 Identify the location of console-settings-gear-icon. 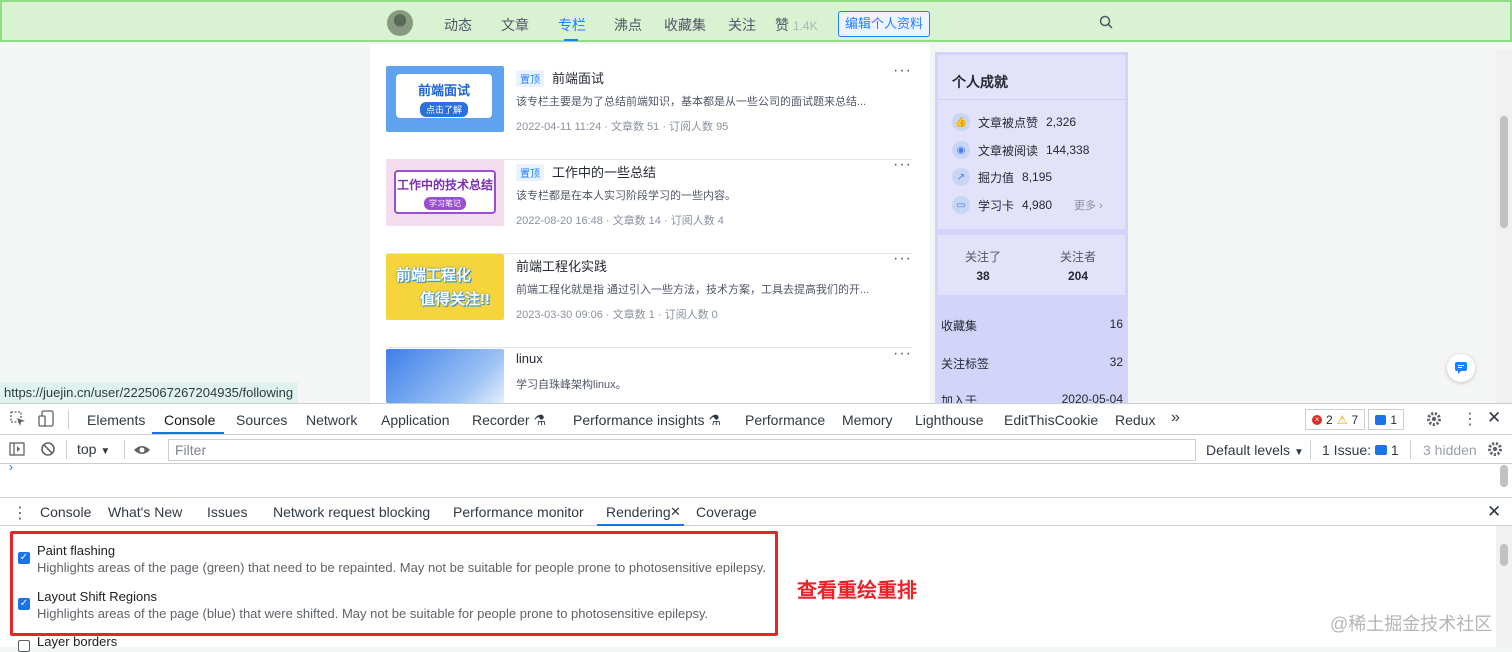
(1495, 451).